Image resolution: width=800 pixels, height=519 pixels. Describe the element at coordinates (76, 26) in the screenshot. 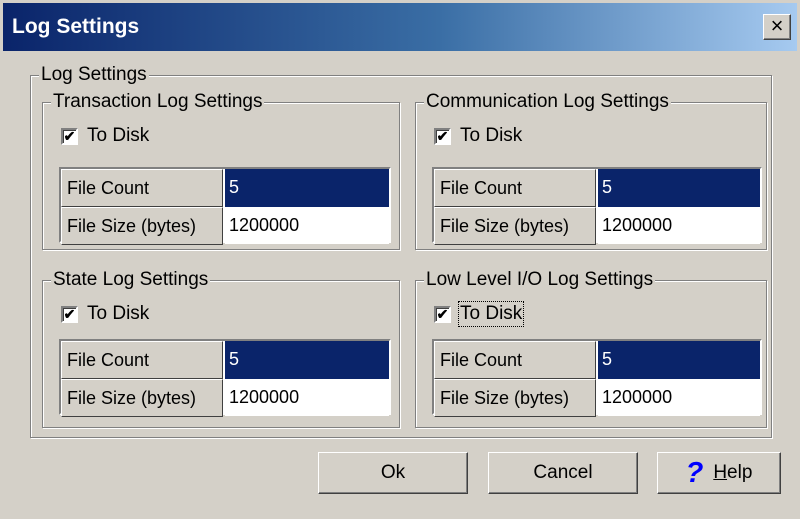

I see `window-title: Log Settings` at that location.